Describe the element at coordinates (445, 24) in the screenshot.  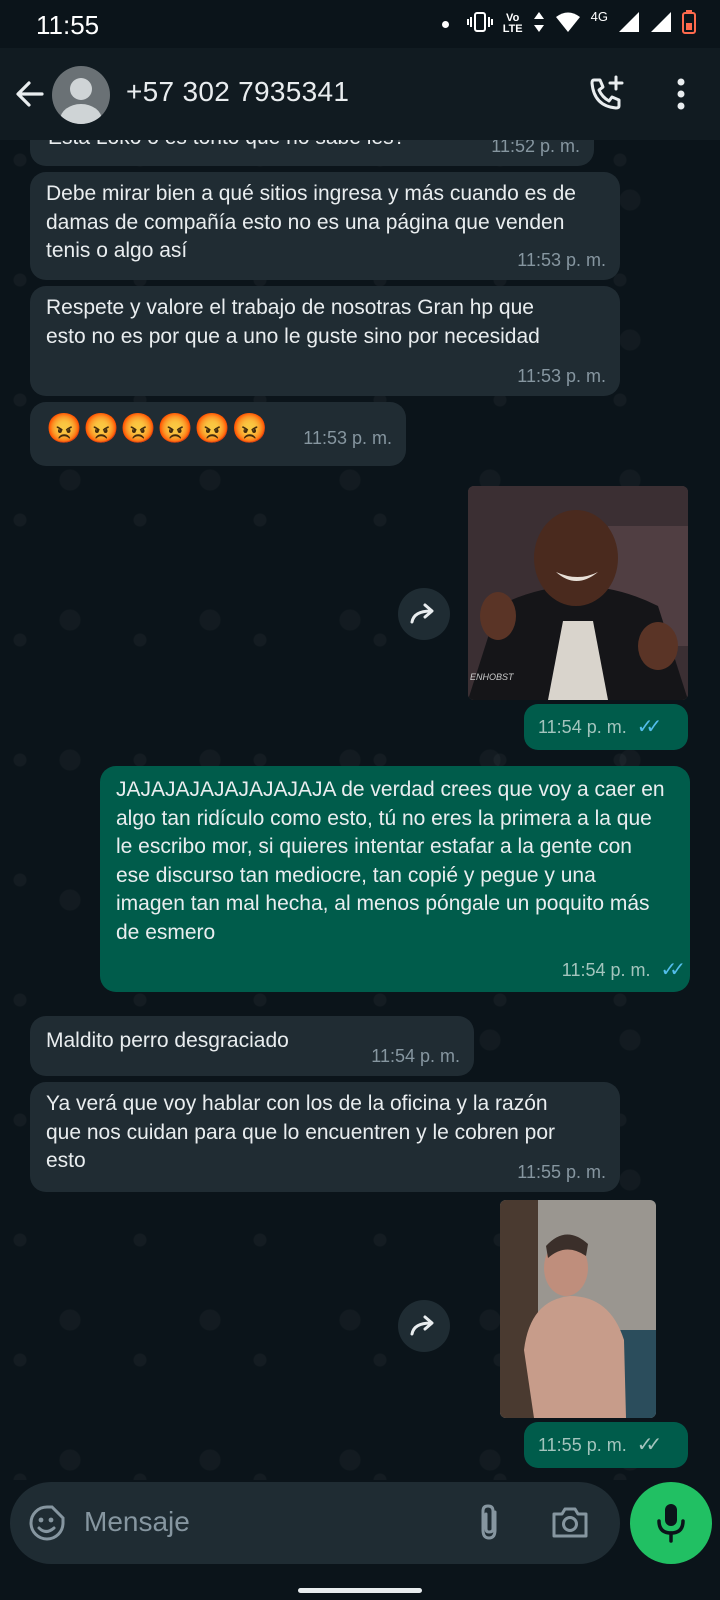
I see `notification-dot-icon` at that location.